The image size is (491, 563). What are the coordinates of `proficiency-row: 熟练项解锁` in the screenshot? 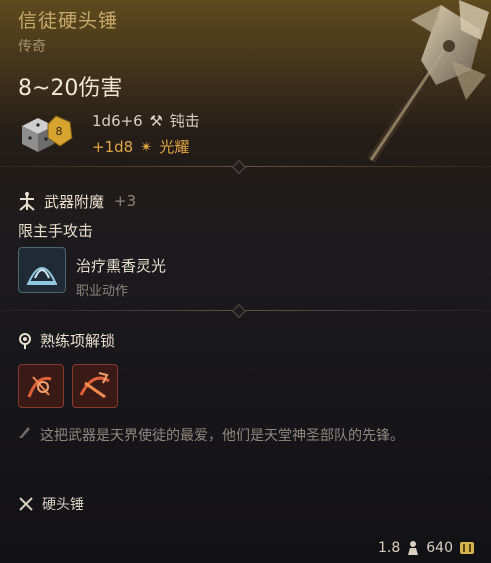 It's located at (65, 340).